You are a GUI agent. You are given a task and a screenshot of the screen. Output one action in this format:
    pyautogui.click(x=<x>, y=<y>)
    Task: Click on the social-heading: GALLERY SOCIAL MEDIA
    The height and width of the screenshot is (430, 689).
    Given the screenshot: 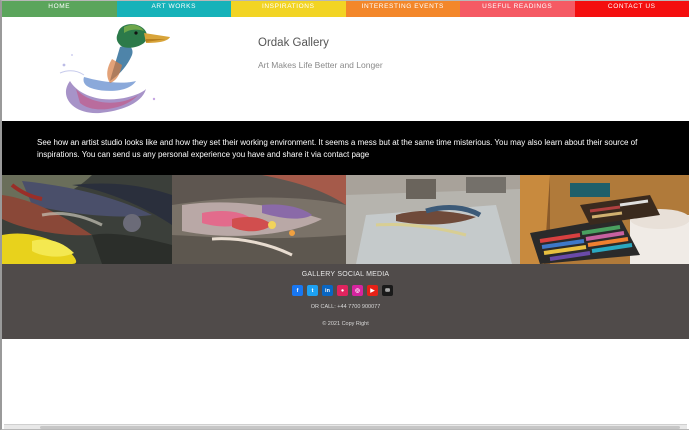 What is the action you would take?
    pyautogui.click(x=345, y=274)
    